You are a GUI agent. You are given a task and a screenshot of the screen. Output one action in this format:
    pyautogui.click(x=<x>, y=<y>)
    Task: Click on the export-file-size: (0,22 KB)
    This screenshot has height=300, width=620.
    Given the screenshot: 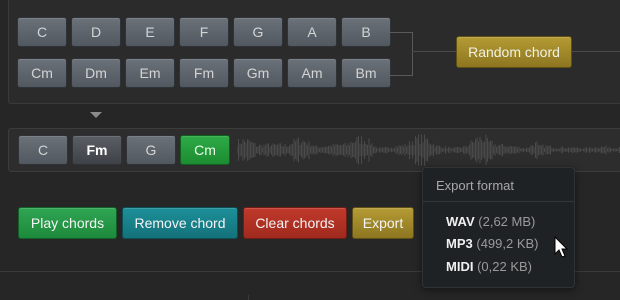 What is the action you would take?
    pyautogui.click(x=504, y=266)
    